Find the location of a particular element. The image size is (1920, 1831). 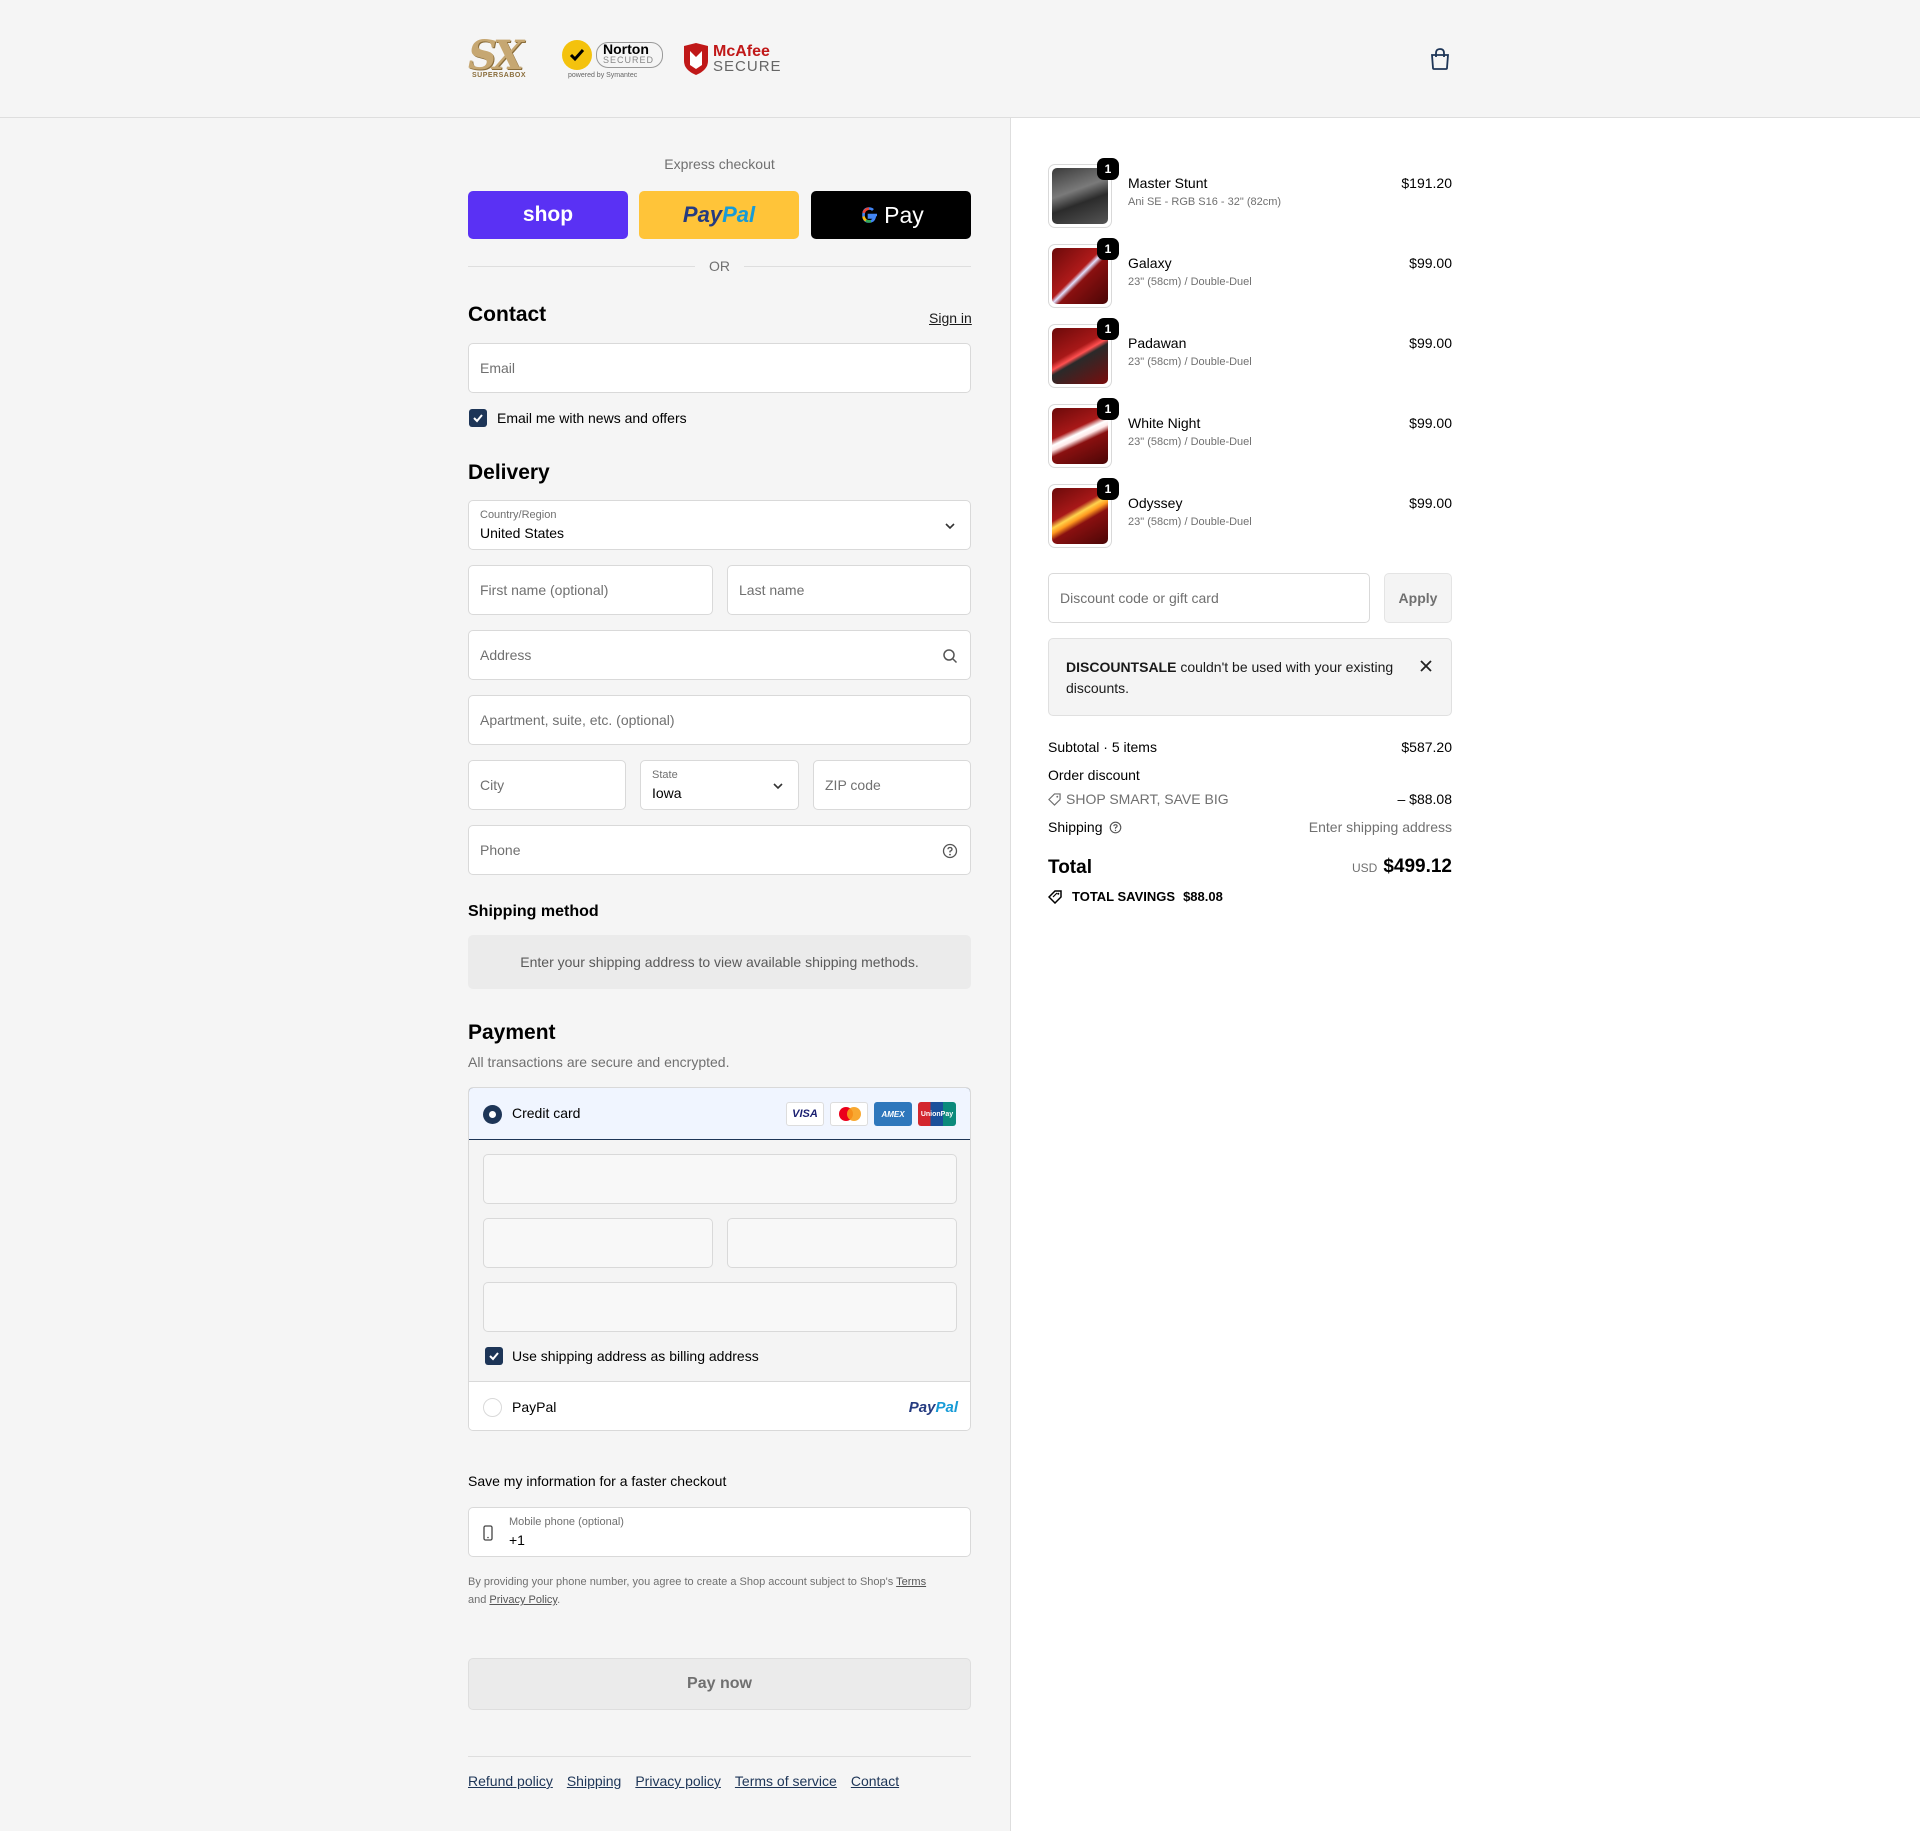

mobile-phone-icon is located at coordinates (488, 1533).